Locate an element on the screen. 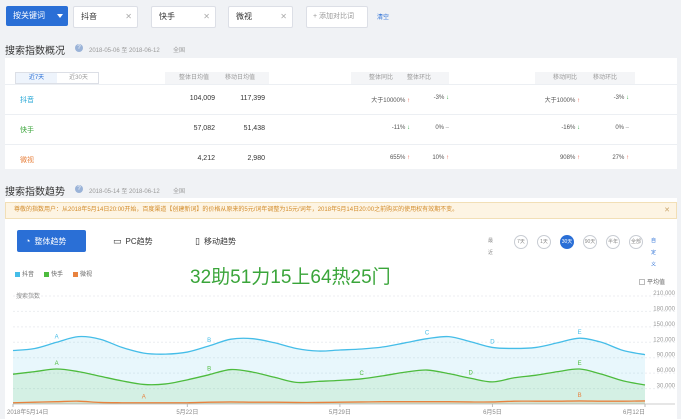 The width and height of the screenshot is (681, 419). y-tick-label: 210,000 is located at coordinates (664, 294).